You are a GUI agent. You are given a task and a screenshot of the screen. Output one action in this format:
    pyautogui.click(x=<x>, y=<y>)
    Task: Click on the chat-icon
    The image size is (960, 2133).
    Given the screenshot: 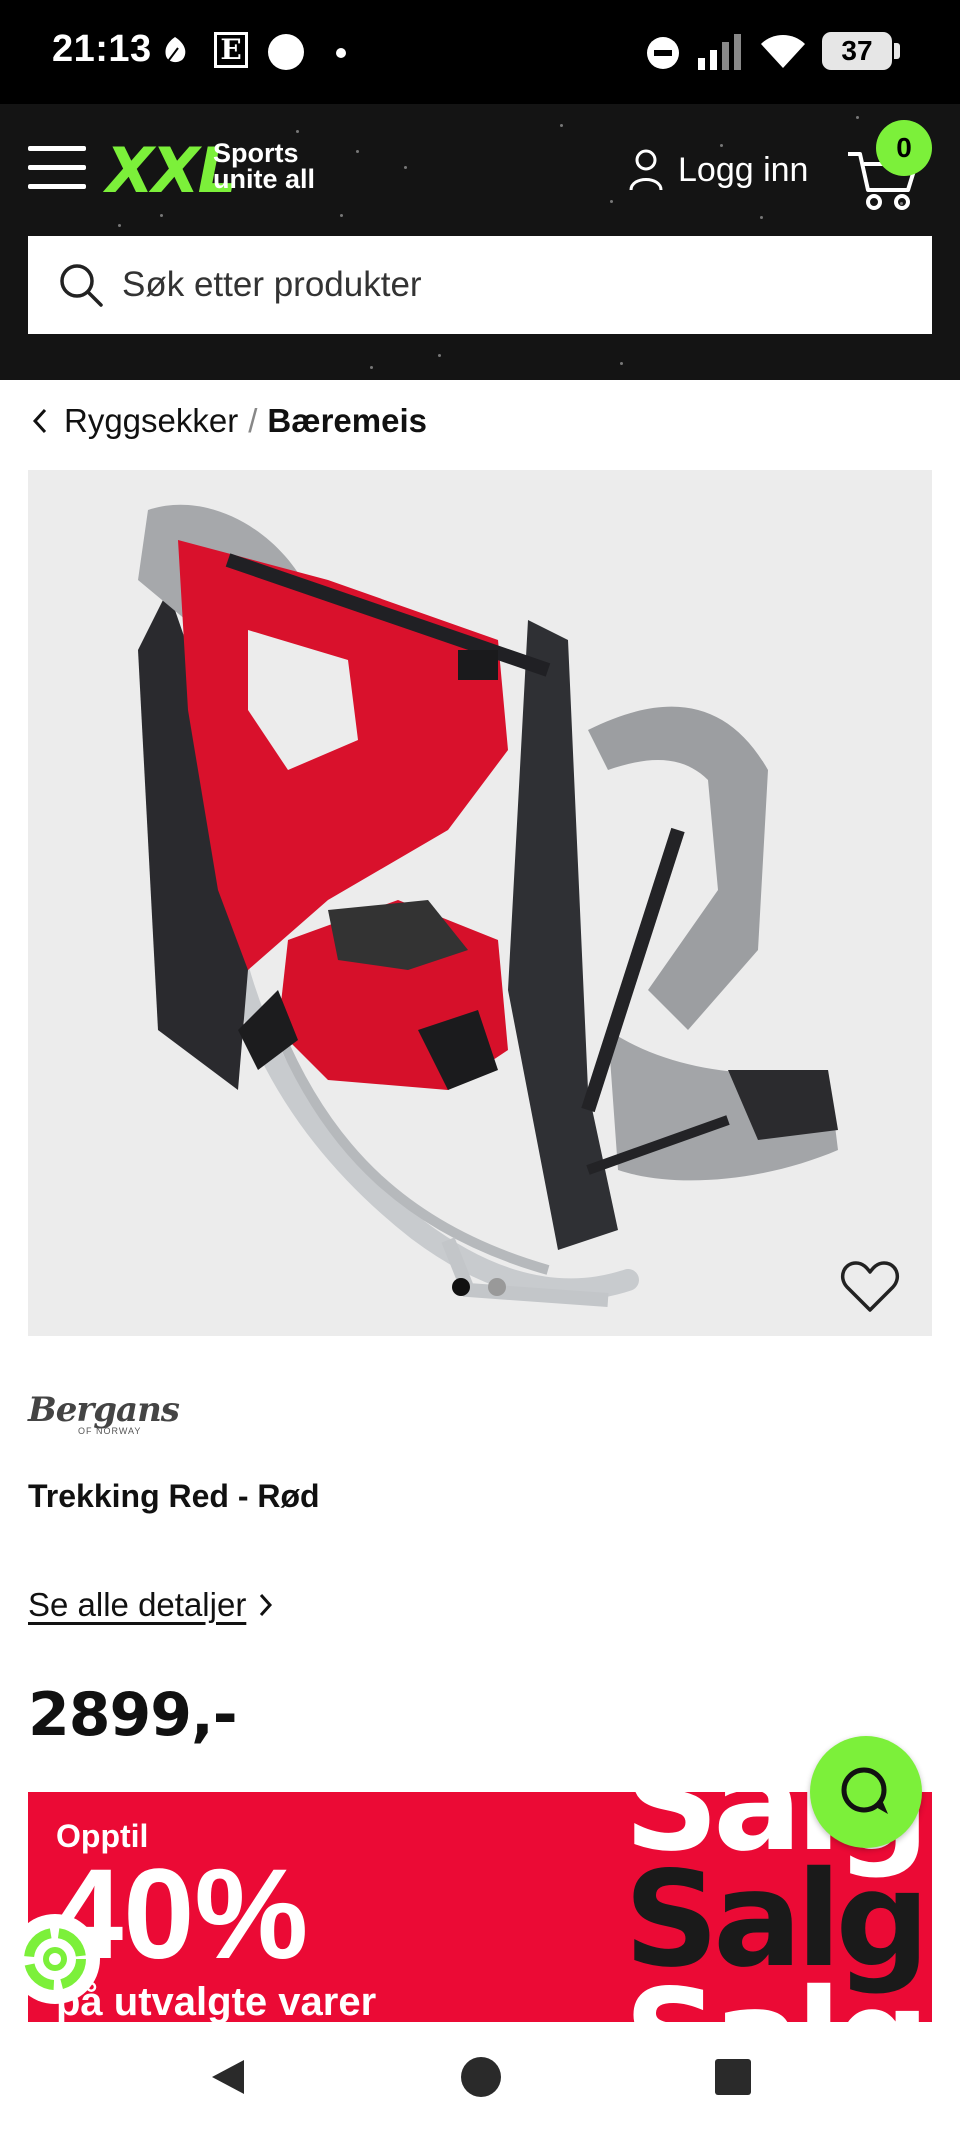 What is the action you would take?
    pyautogui.click(x=864, y=1790)
    